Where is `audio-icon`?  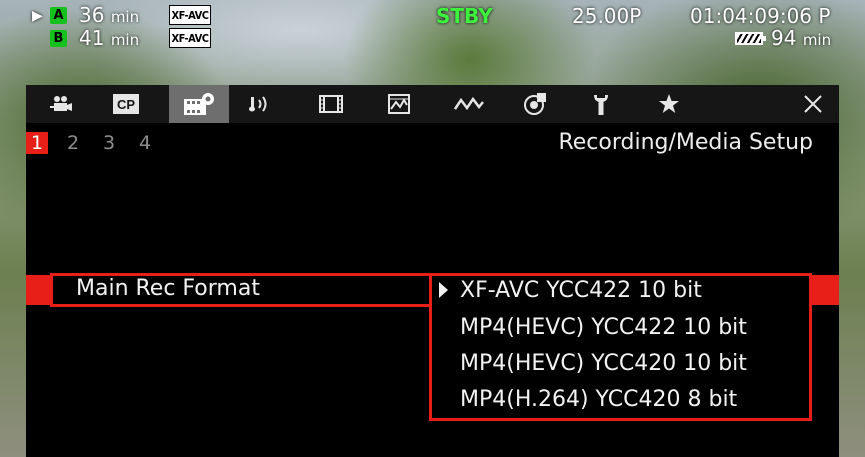
audio-icon is located at coordinates (258, 104).